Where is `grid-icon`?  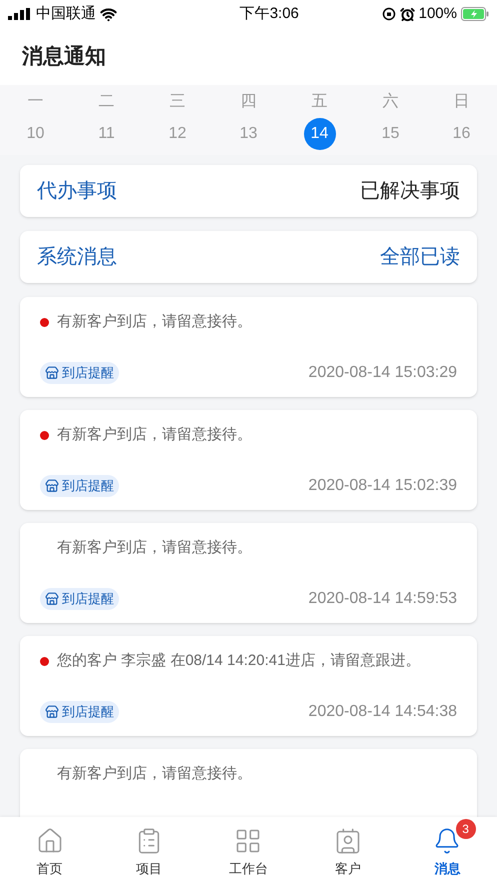 grid-icon is located at coordinates (248, 841).